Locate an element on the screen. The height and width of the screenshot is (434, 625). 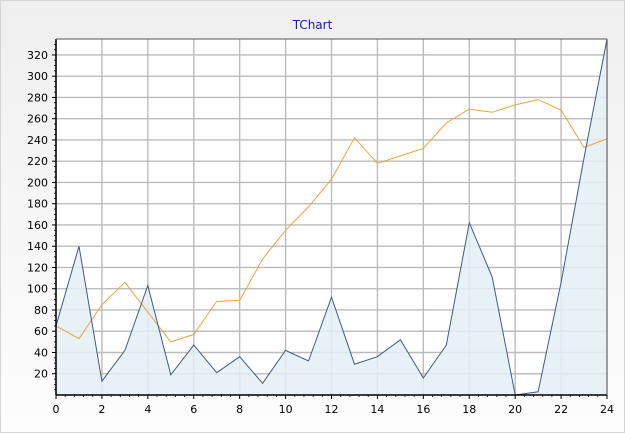
x-tick-label: 24 is located at coordinates (607, 409).